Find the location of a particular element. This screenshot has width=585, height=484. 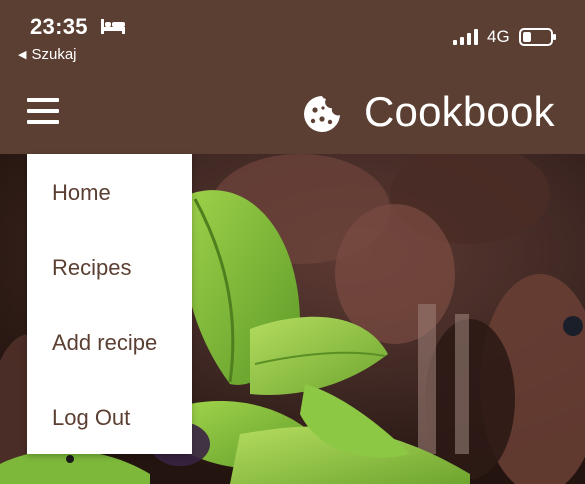

back-label: Szukaj is located at coordinates (54, 54).